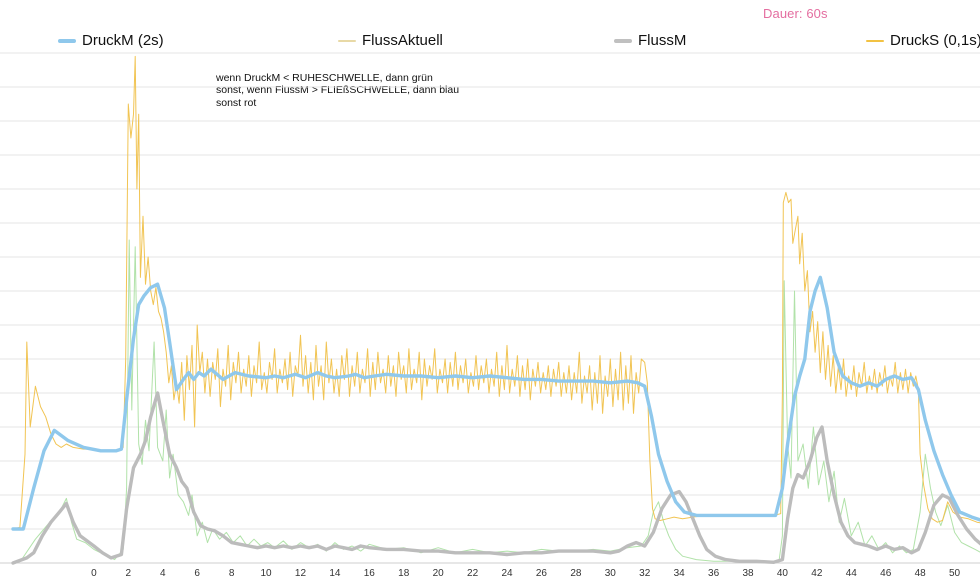  I want to click on x-tick-label: 44, so click(852, 573).